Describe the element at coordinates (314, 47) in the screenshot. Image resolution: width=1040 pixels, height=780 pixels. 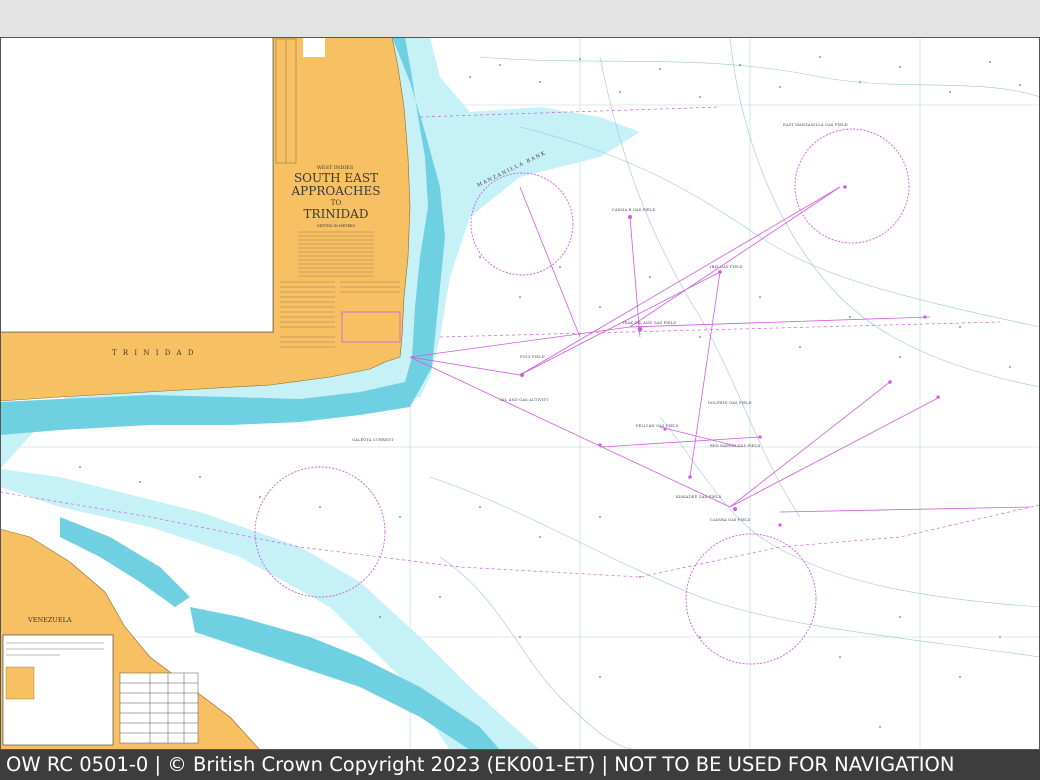
I see `inset-corner` at that location.